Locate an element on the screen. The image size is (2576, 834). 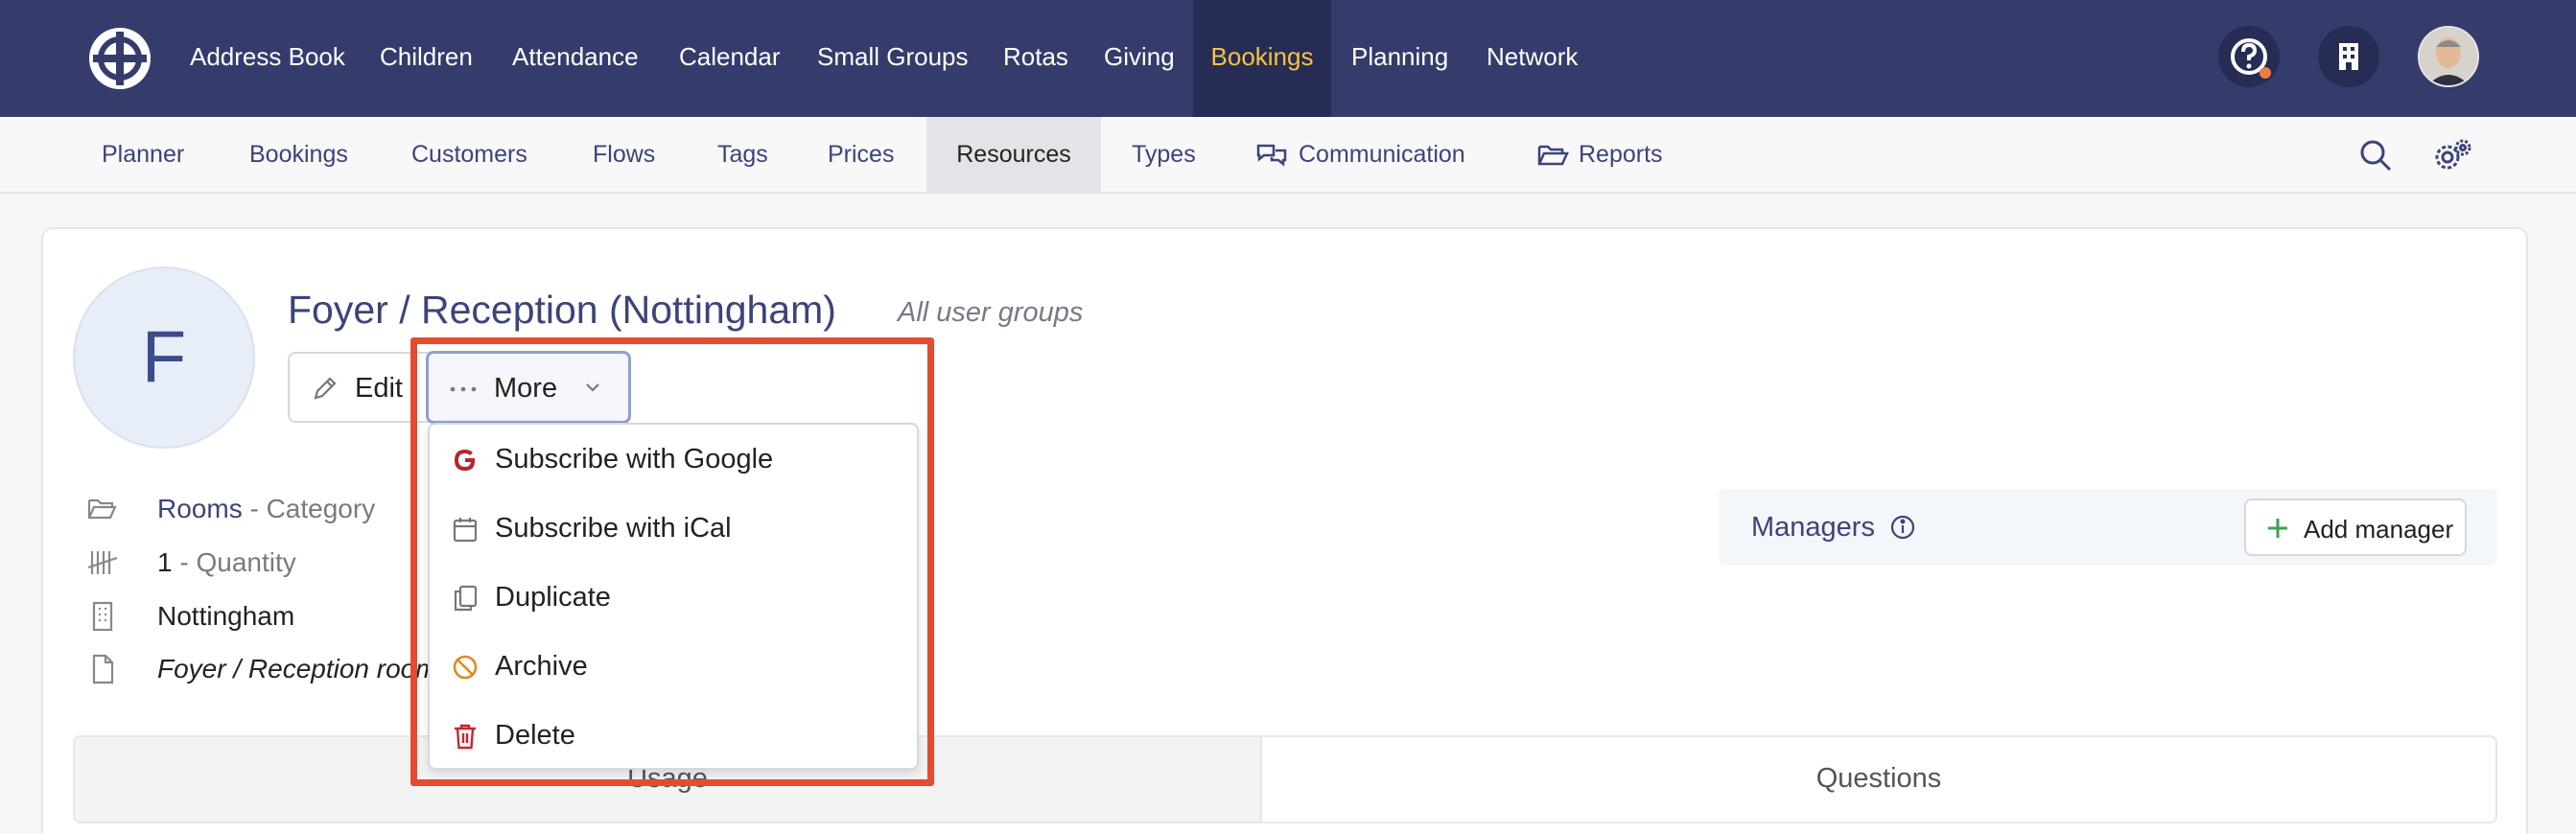
nav-bookings: Bookings is located at coordinates (1262, 58).